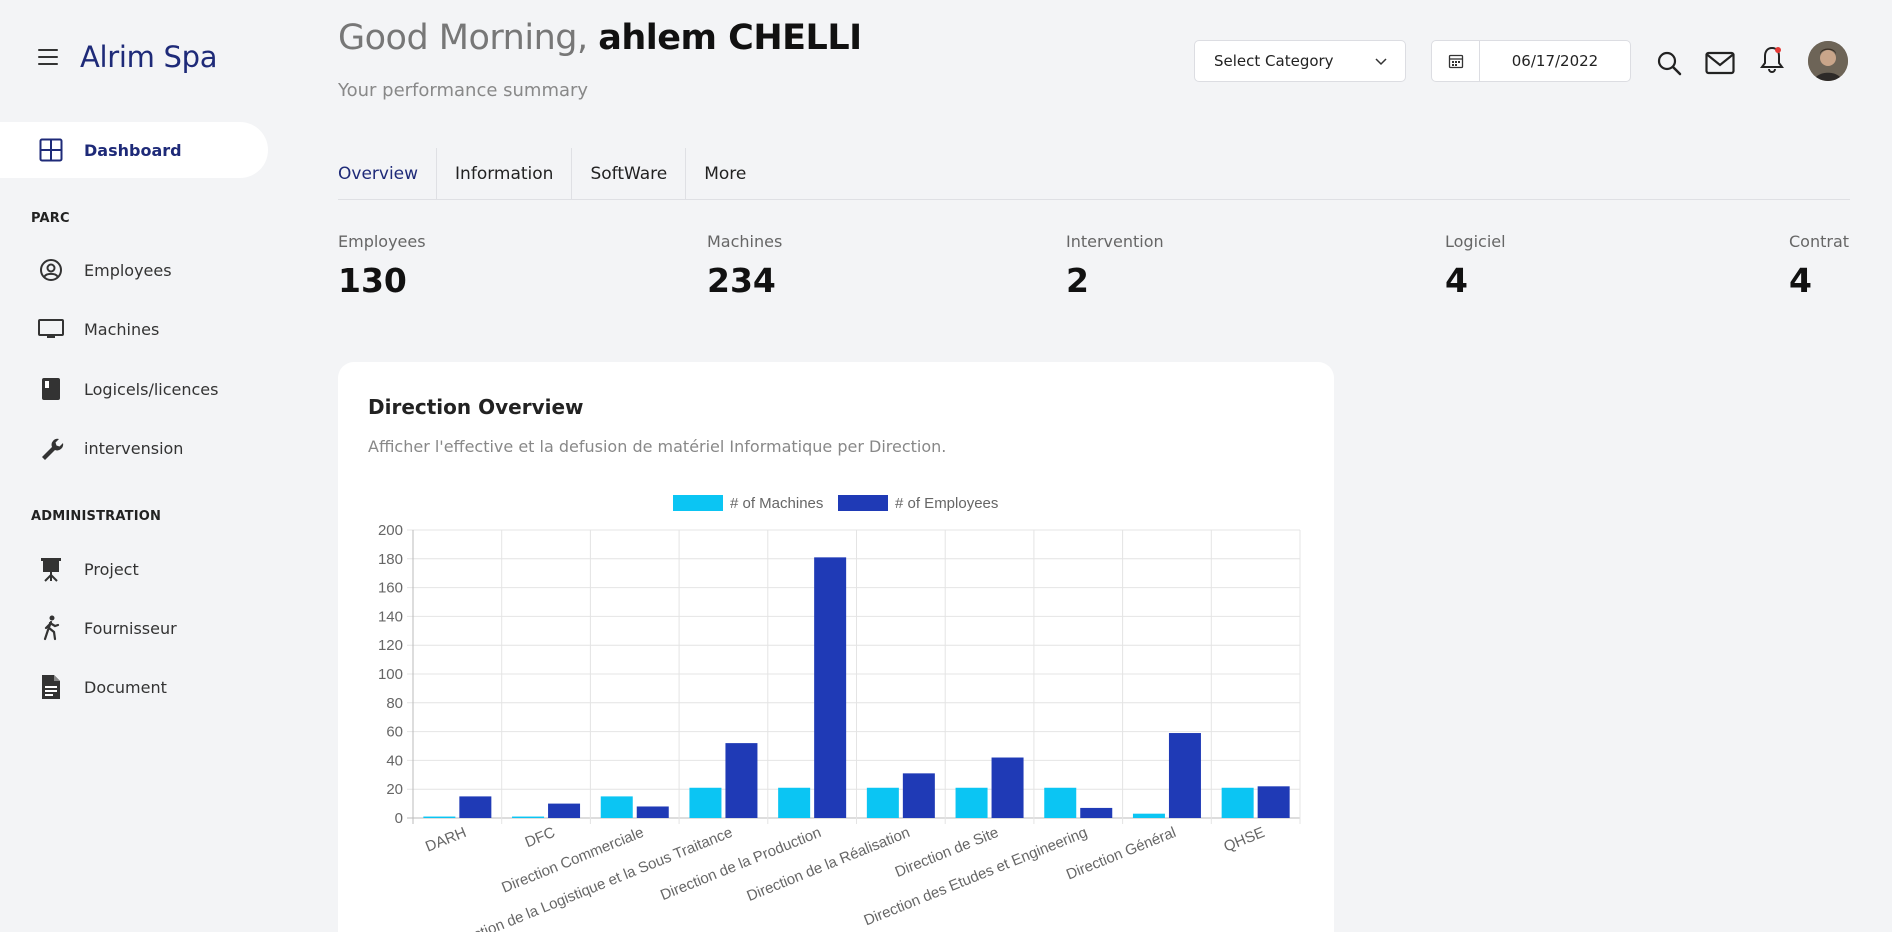  What do you see at coordinates (390, 530) in the screenshot?
I see `y-tick-label: 200` at bounding box center [390, 530].